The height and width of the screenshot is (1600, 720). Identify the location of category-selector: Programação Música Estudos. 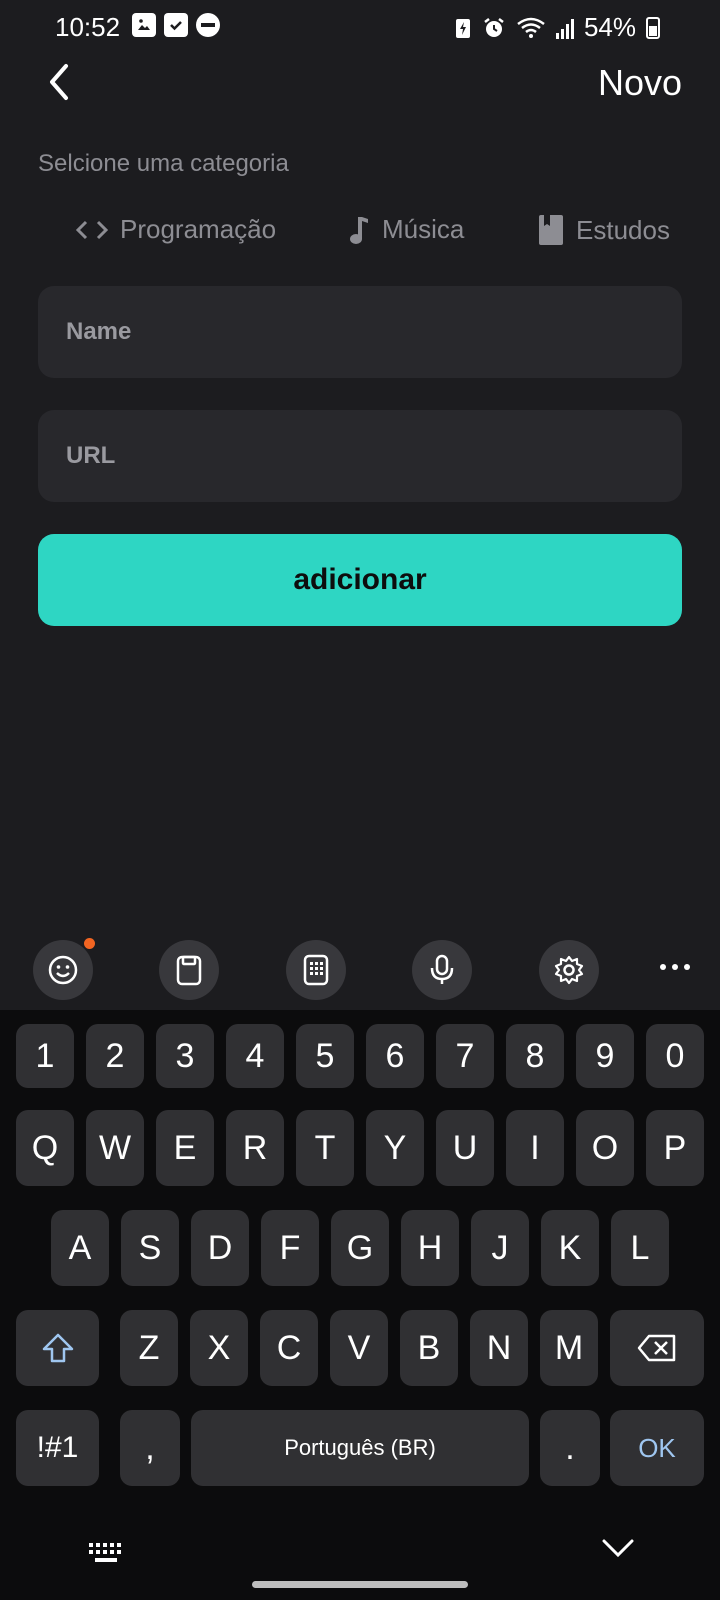
(360, 232).